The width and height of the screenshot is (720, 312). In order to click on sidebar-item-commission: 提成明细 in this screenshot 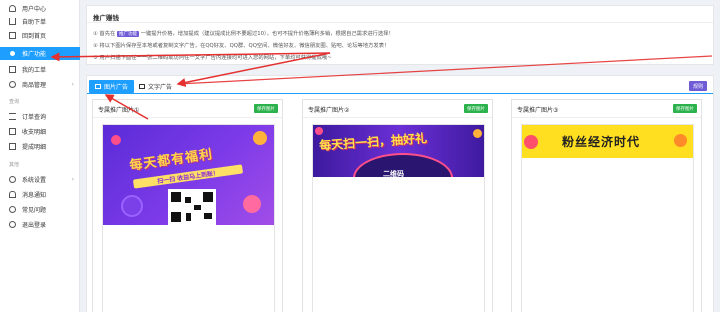, I will do `click(40, 146)`.